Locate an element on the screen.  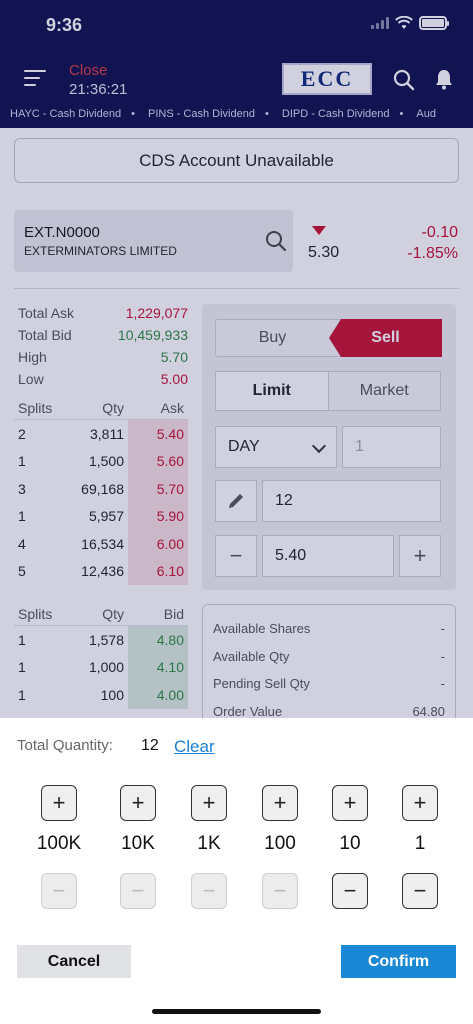
clear-link: Clear is located at coordinates (194, 747).